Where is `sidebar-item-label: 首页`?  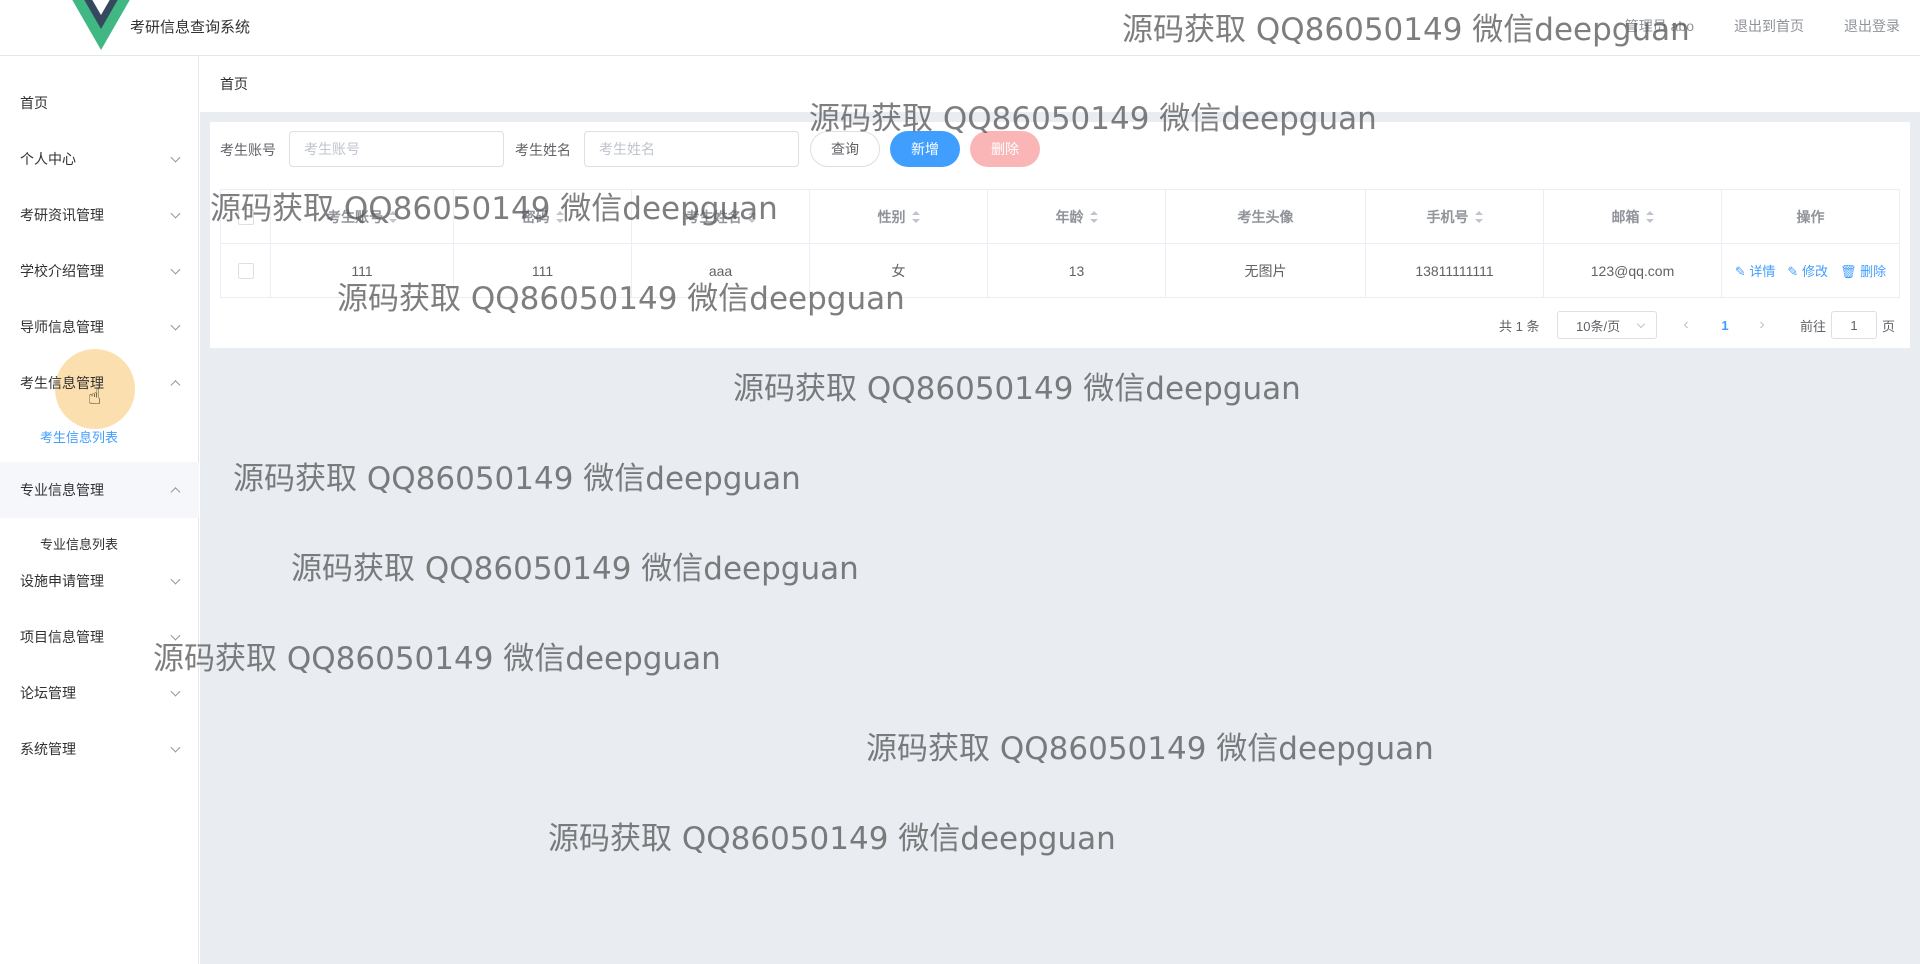
sidebar-item-label: 首页 is located at coordinates (34, 103).